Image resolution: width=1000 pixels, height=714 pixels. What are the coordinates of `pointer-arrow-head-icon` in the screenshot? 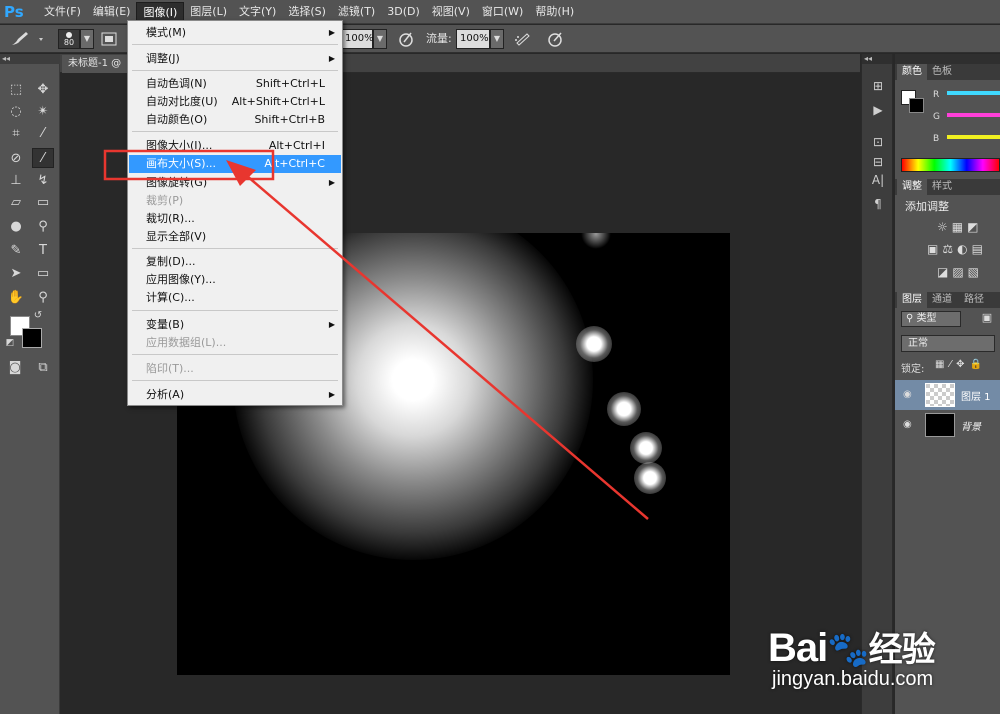 It's located at (241, 173).